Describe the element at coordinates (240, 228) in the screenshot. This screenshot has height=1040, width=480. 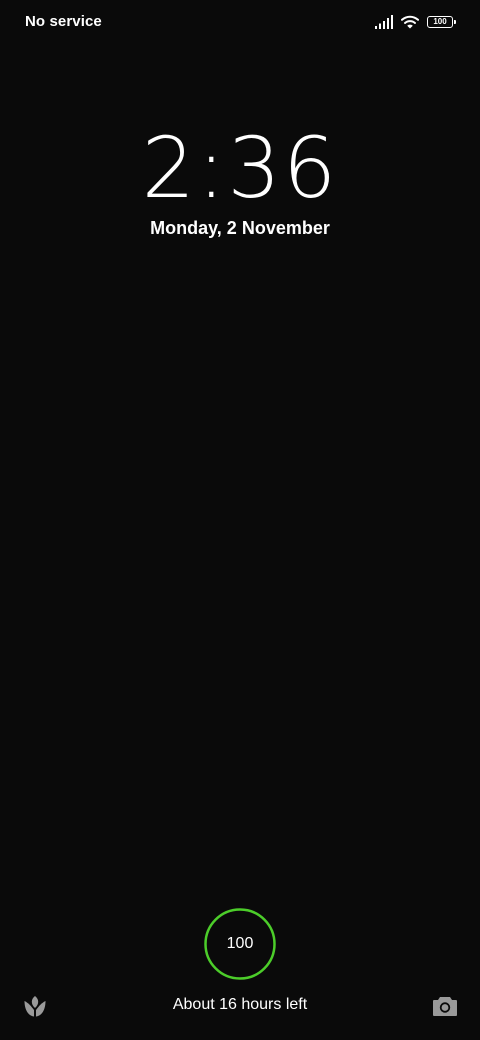
I see `lock-date: Monday, 2 November` at that location.